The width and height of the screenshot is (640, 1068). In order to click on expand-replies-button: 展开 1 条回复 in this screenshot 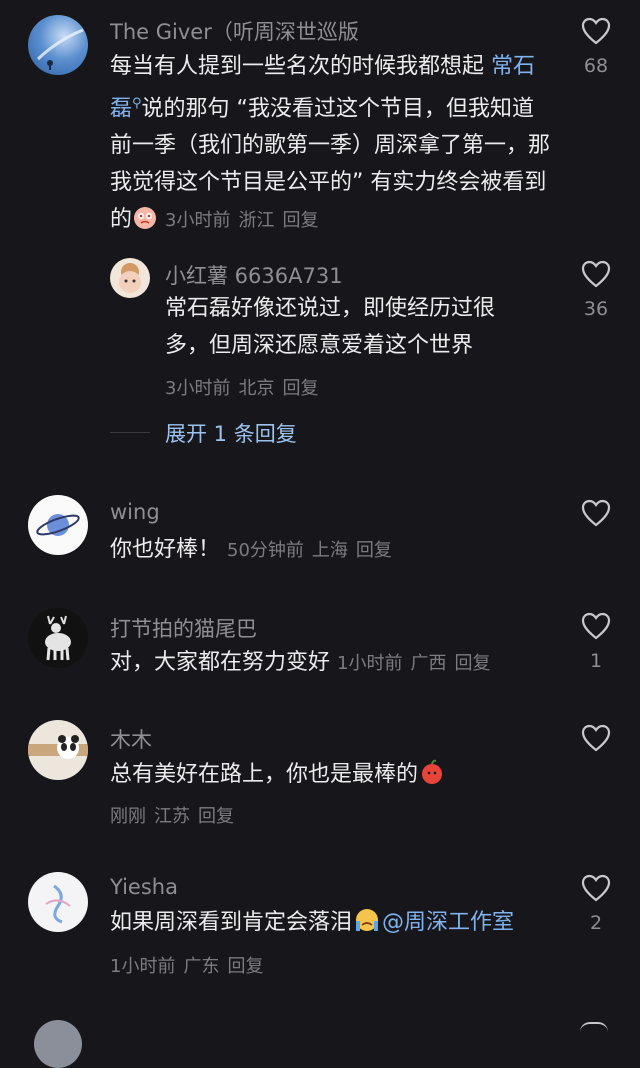, I will do `click(231, 433)`.